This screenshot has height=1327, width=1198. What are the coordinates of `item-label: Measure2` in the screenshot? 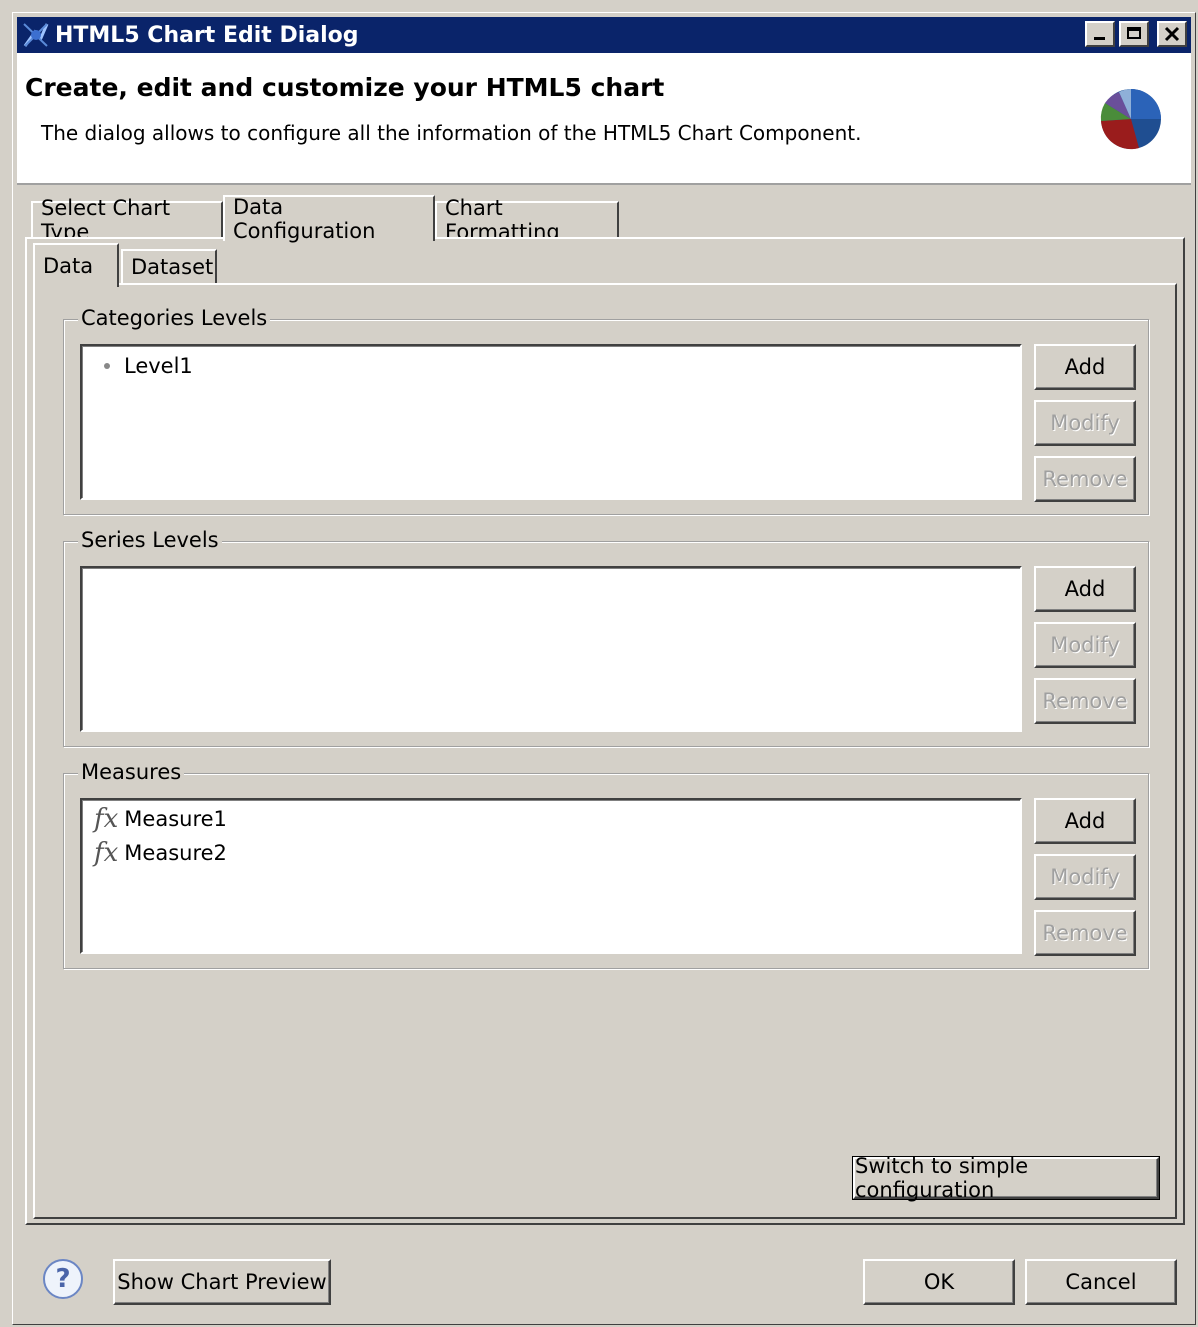 It's located at (175, 853).